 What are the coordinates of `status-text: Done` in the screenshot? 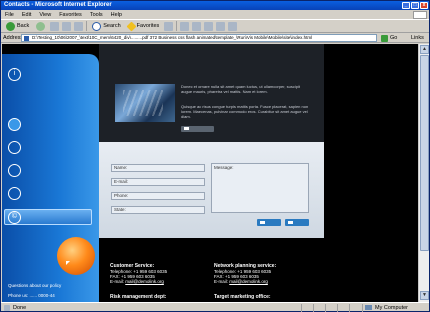 It's located at (20, 308).